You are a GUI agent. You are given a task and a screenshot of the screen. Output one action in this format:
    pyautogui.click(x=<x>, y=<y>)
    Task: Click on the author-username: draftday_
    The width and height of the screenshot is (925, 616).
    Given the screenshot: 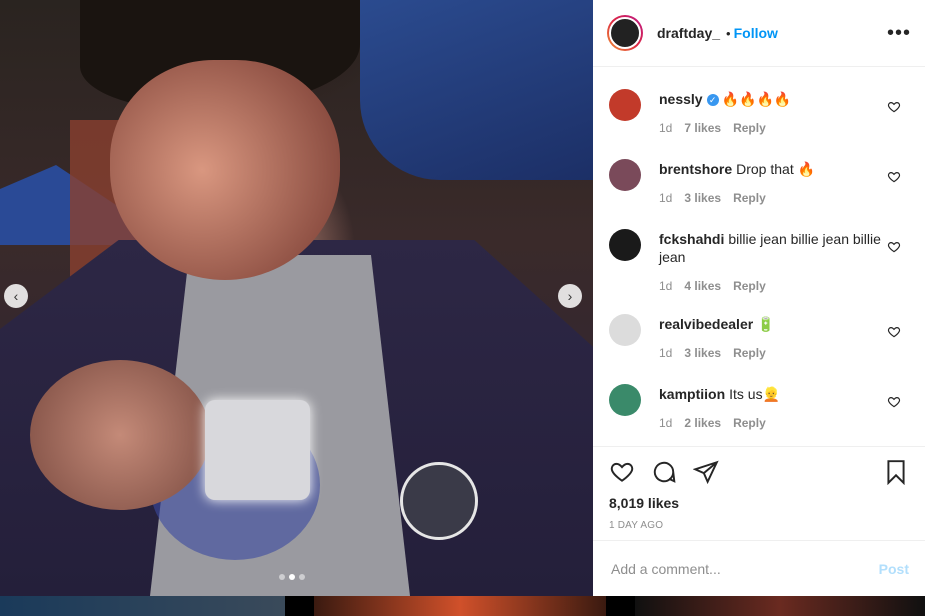 What is the action you would take?
    pyautogui.click(x=688, y=33)
    